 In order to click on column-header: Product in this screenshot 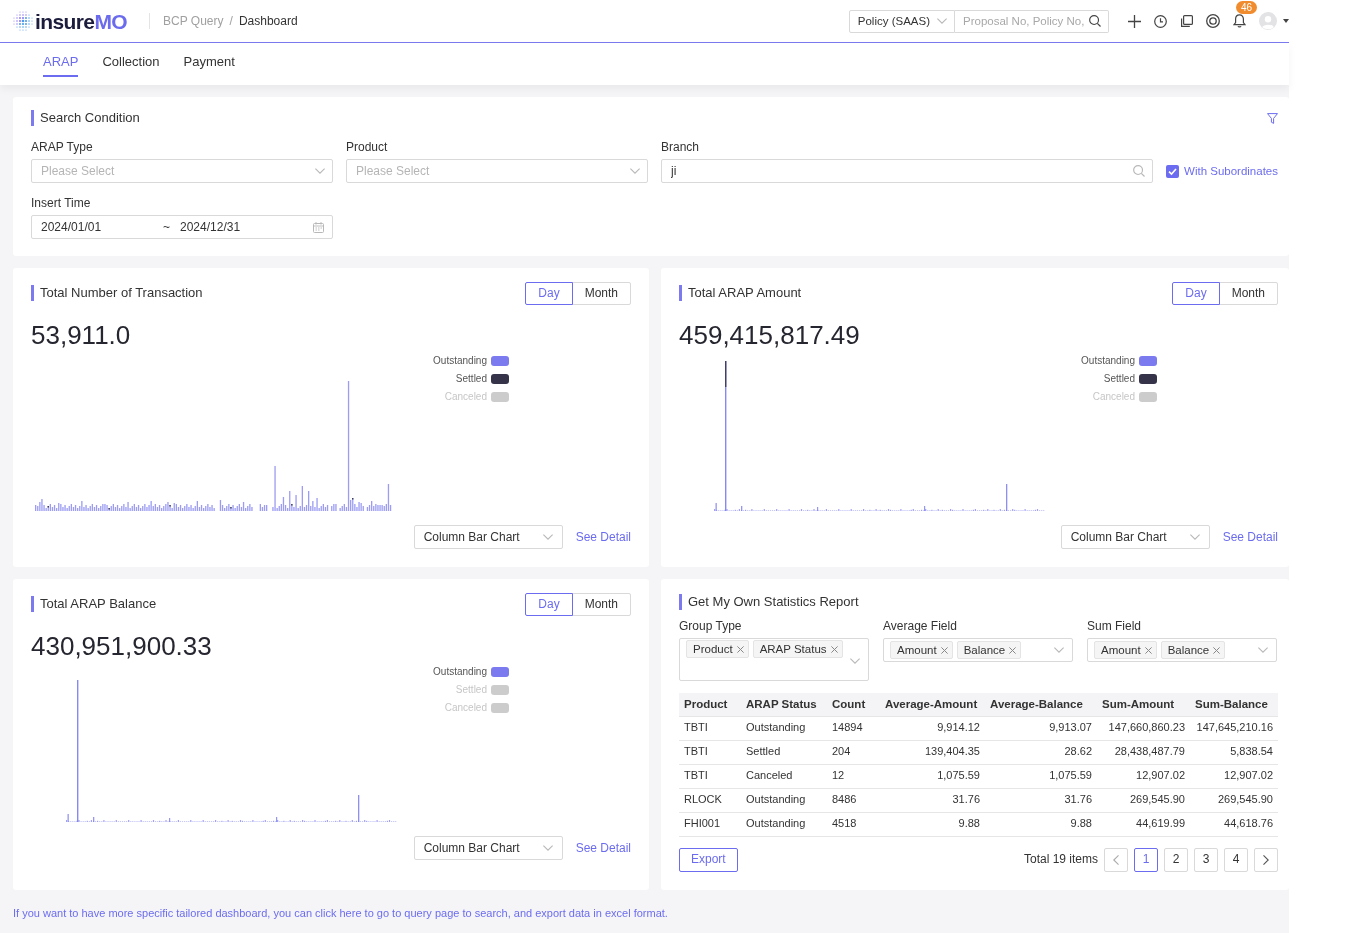, I will do `click(710, 704)`.